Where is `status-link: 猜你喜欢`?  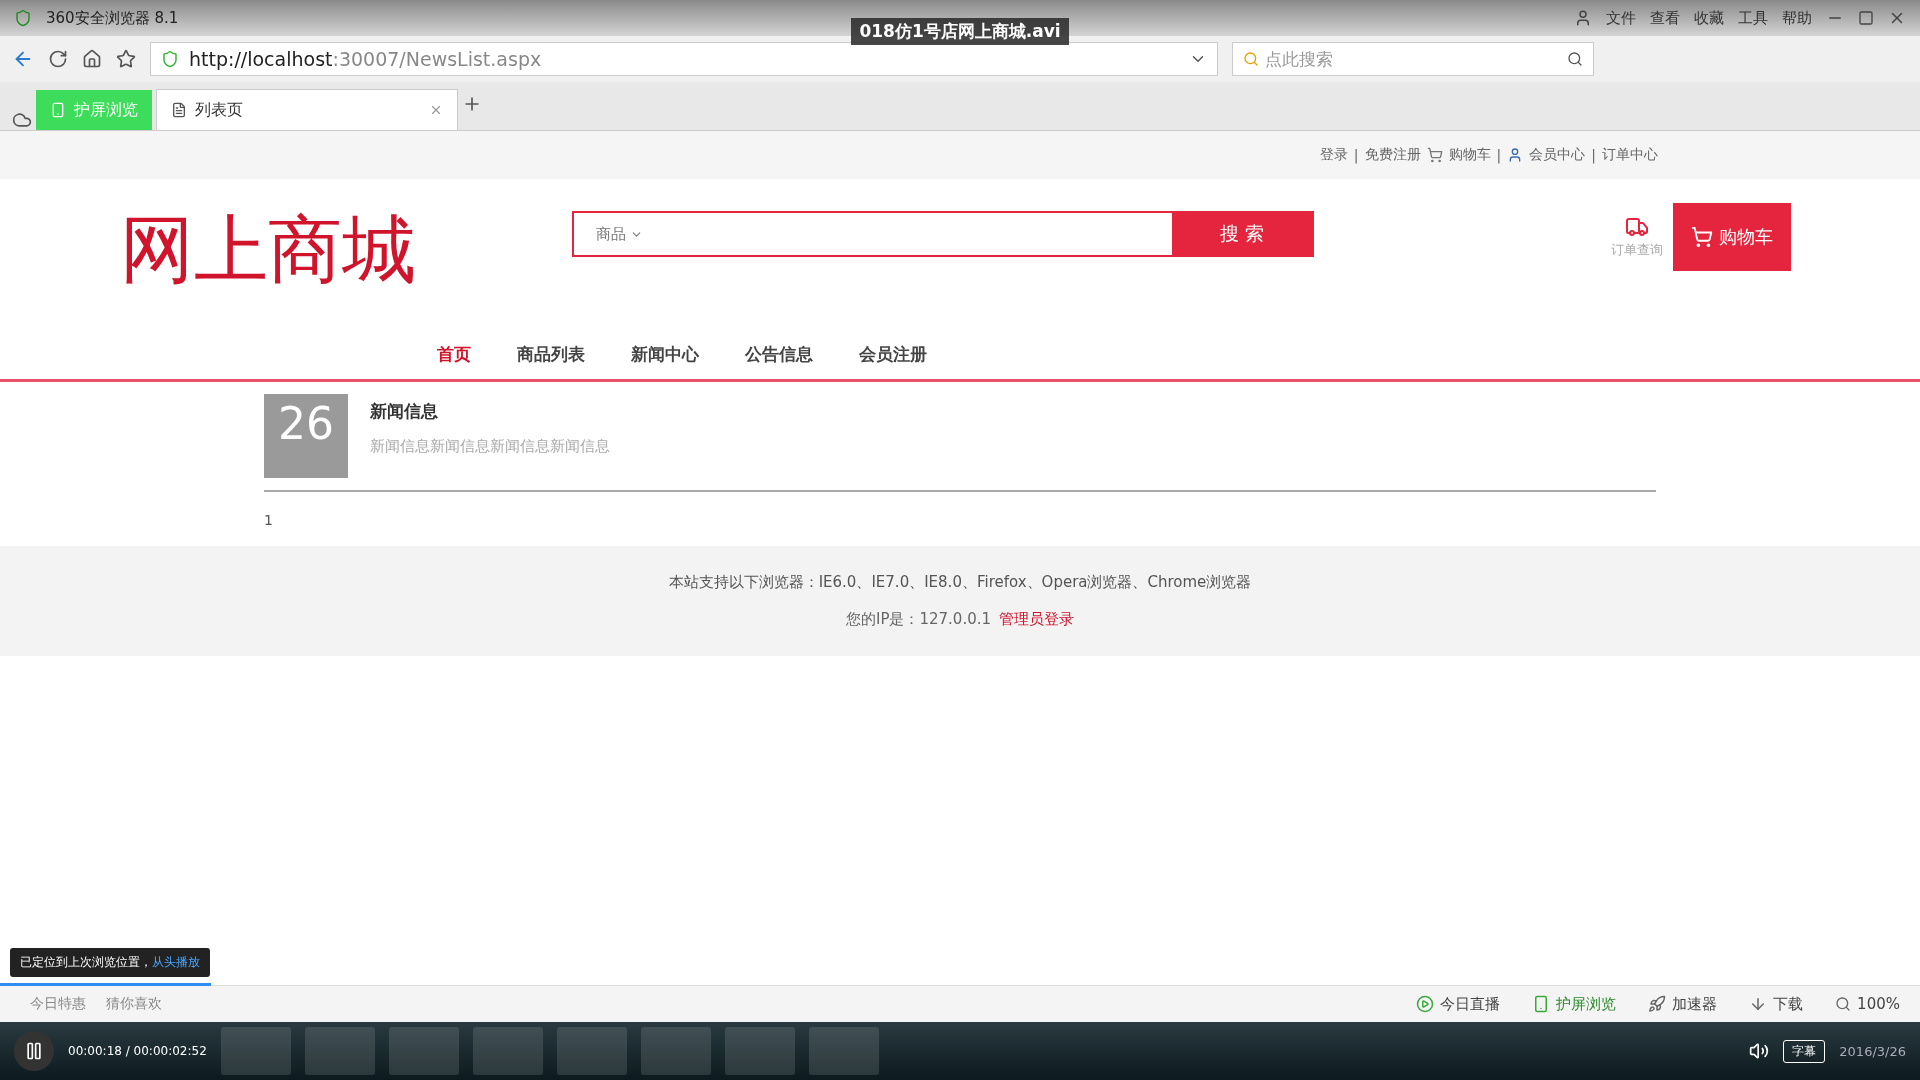
status-link: 猜你喜欢 is located at coordinates (134, 1004).